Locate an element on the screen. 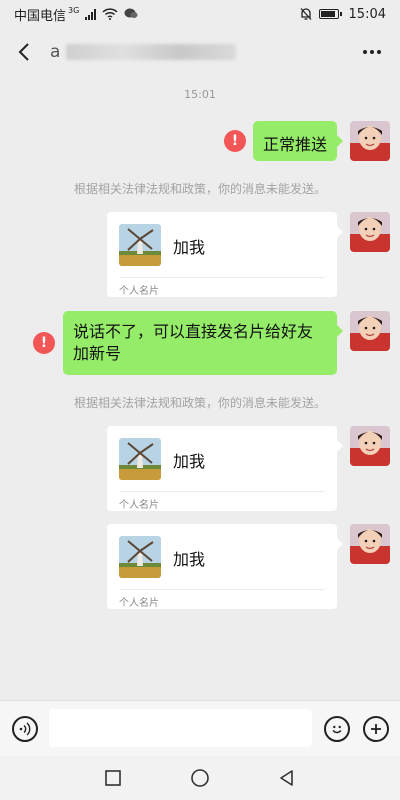 The image size is (400, 800). chat-title-redacted is located at coordinates (151, 52).